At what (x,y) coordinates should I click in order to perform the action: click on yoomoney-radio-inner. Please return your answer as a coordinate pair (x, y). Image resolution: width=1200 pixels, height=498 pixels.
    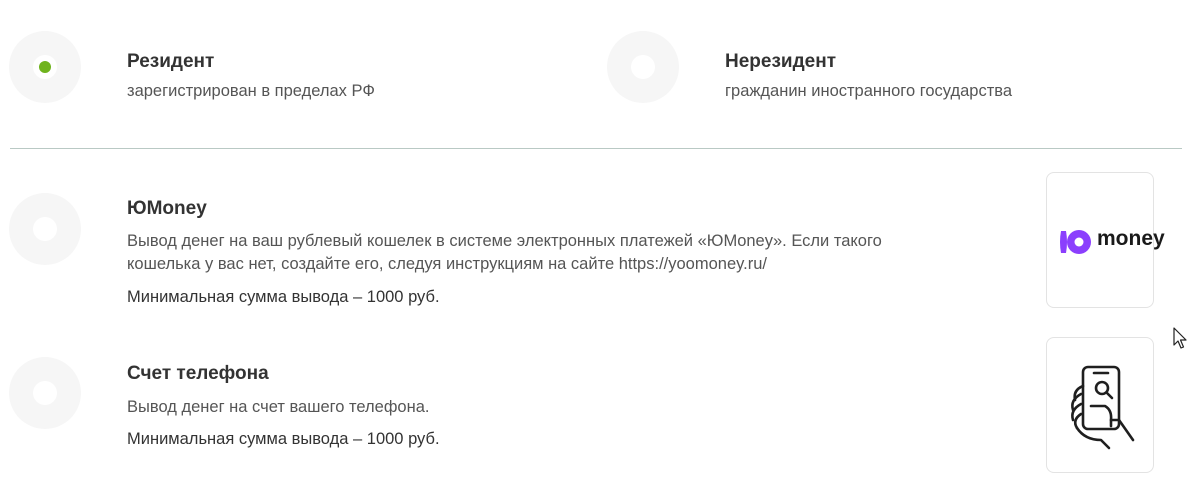
    Looking at the image, I should click on (45, 229).